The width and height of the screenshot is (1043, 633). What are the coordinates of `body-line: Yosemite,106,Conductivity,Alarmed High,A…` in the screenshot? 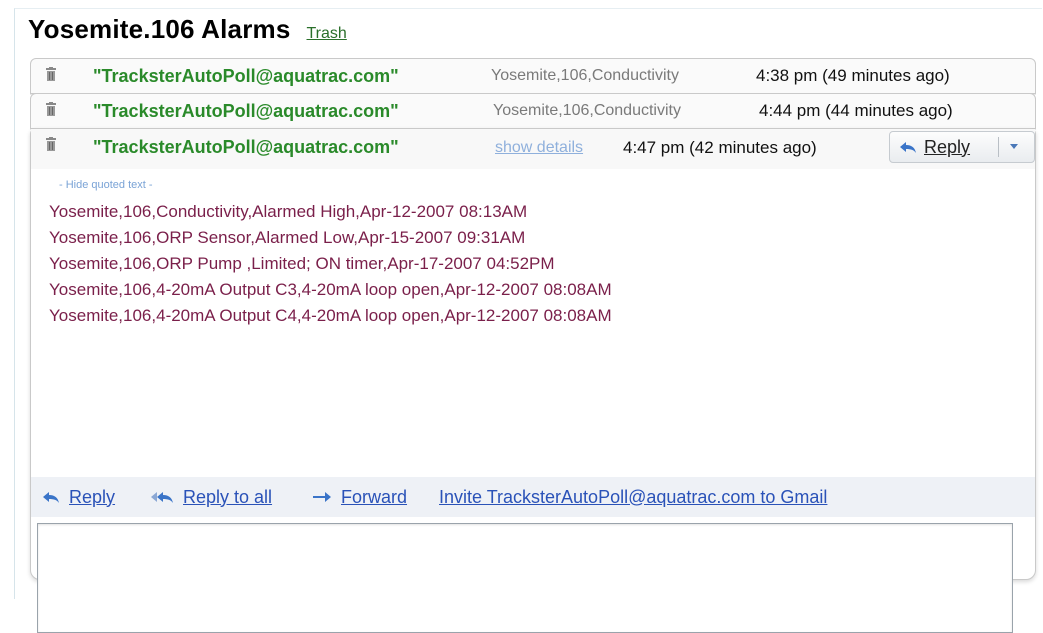 It's located at (288, 211).